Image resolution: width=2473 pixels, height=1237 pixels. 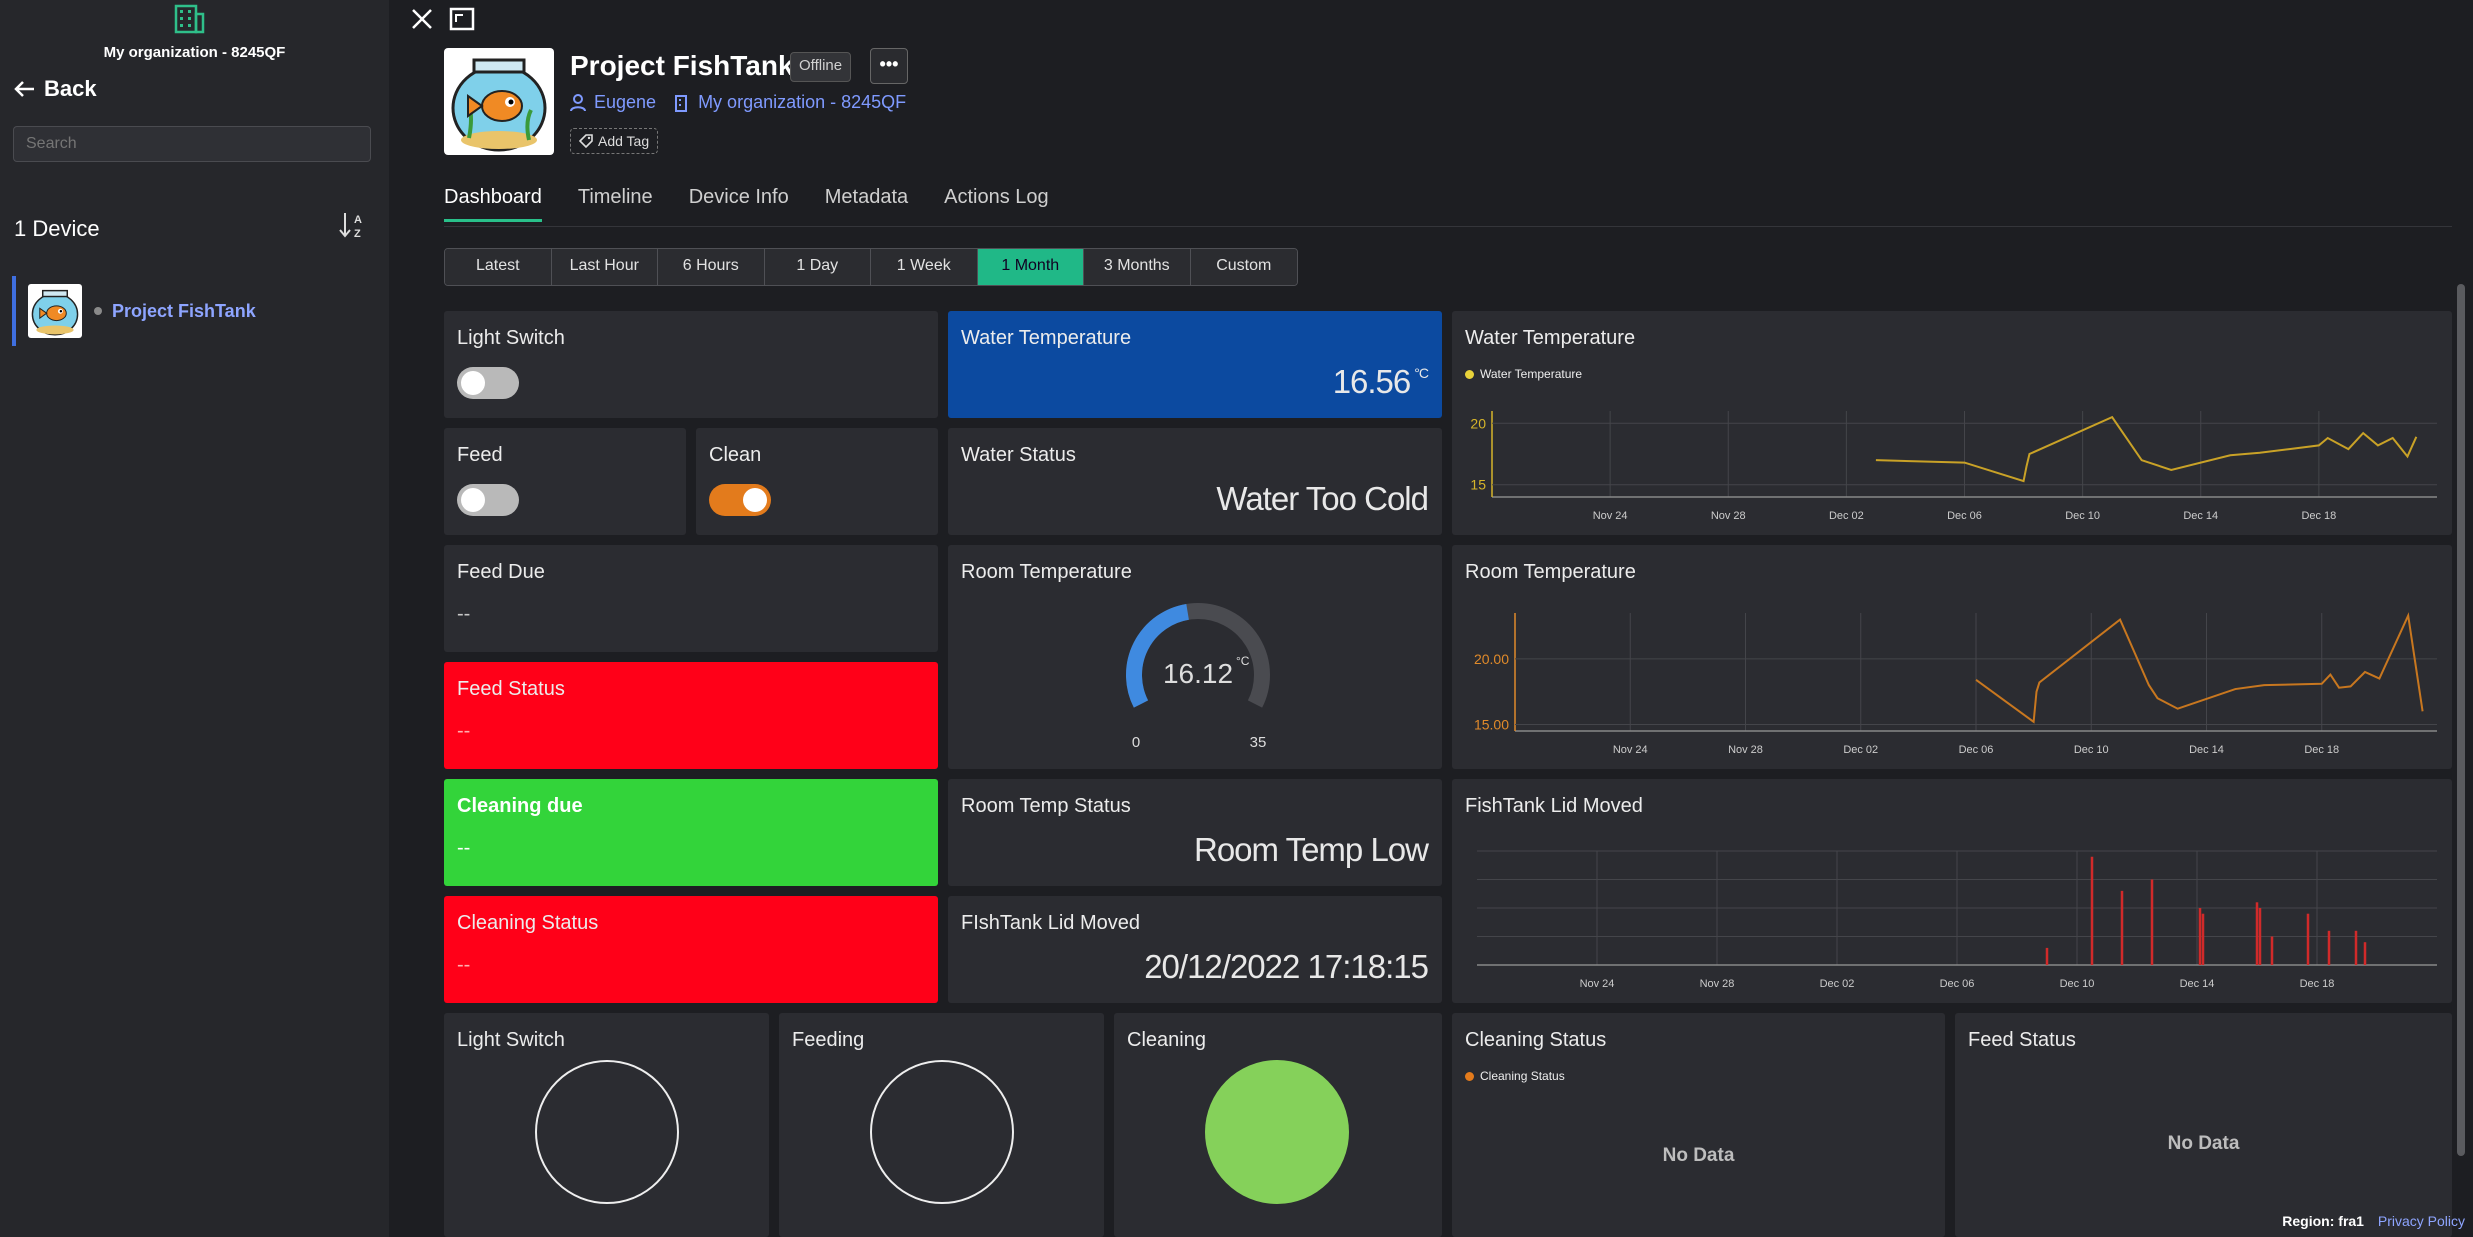 I want to click on room-temperature-gauge: 16.12 °C 0 35, so click(x=1198, y=677).